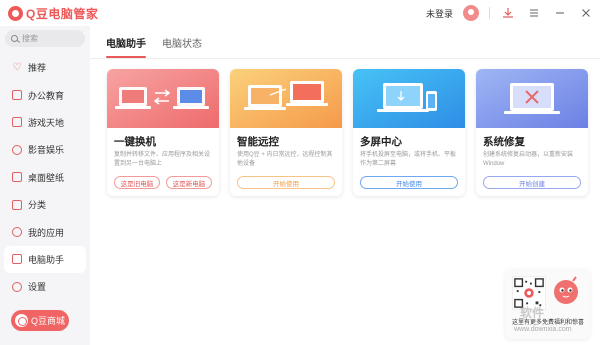 The width and height of the screenshot is (600, 345). I want to click on sidebar-item-label: 设置, so click(37, 287).